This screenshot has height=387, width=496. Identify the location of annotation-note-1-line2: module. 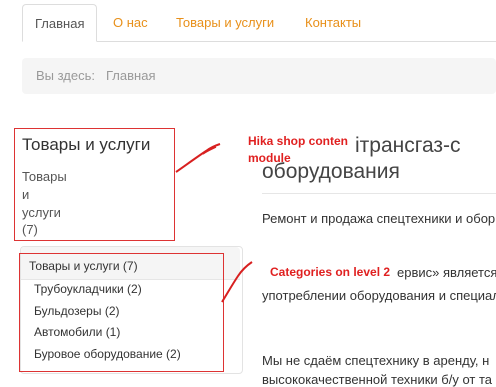
(269, 158).